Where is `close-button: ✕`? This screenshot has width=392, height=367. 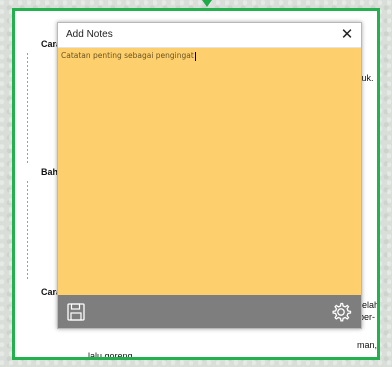 close-button: ✕ is located at coordinates (347, 35).